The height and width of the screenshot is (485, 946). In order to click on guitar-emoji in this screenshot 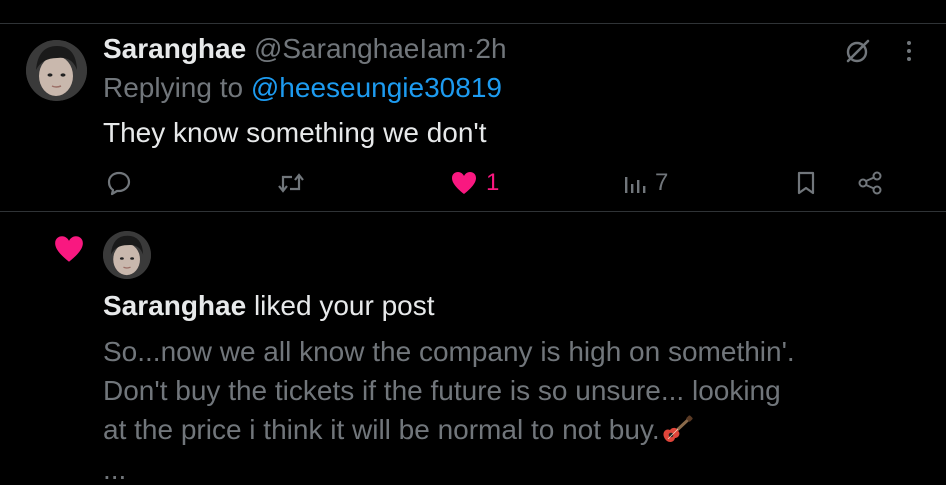, I will do `click(677, 430)`.